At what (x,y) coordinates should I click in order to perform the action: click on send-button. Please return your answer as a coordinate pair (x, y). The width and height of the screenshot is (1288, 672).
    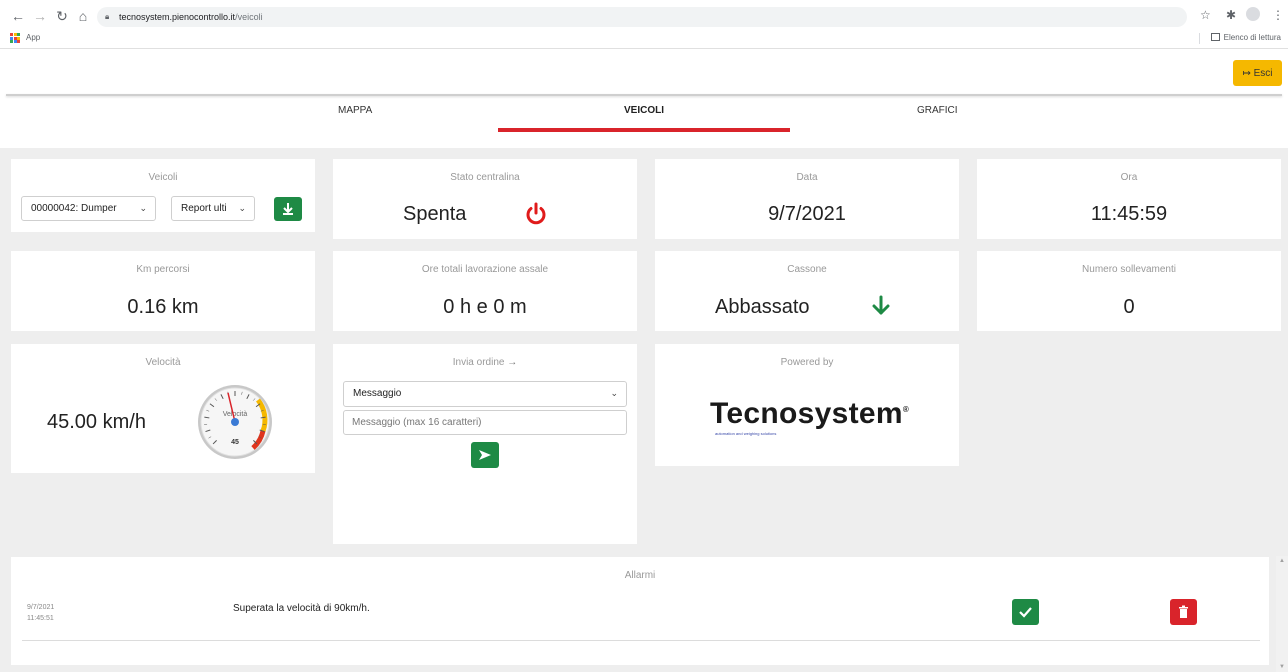
    Looking at the image, I should click on (485, 455).